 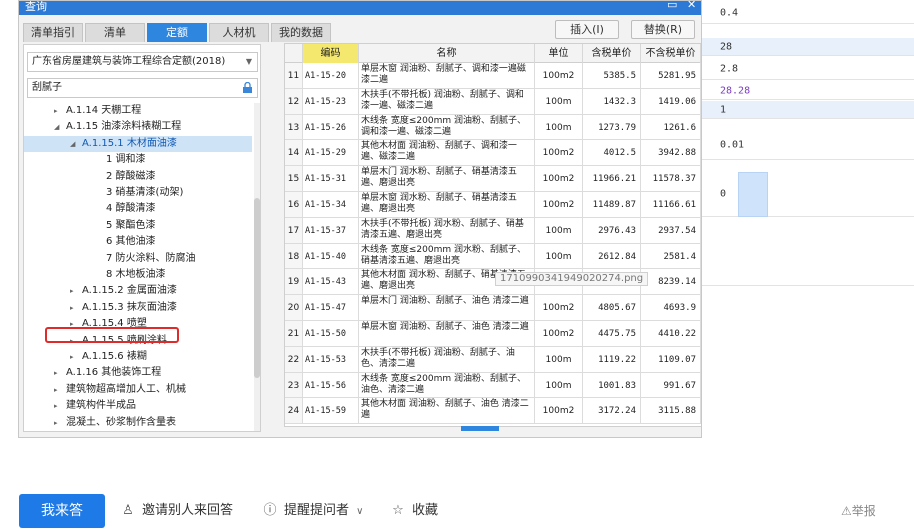 What do you see at coordinates (863, 511) in the screenshot?
I see `report-label: 举报` at bounding box center [863, 511].